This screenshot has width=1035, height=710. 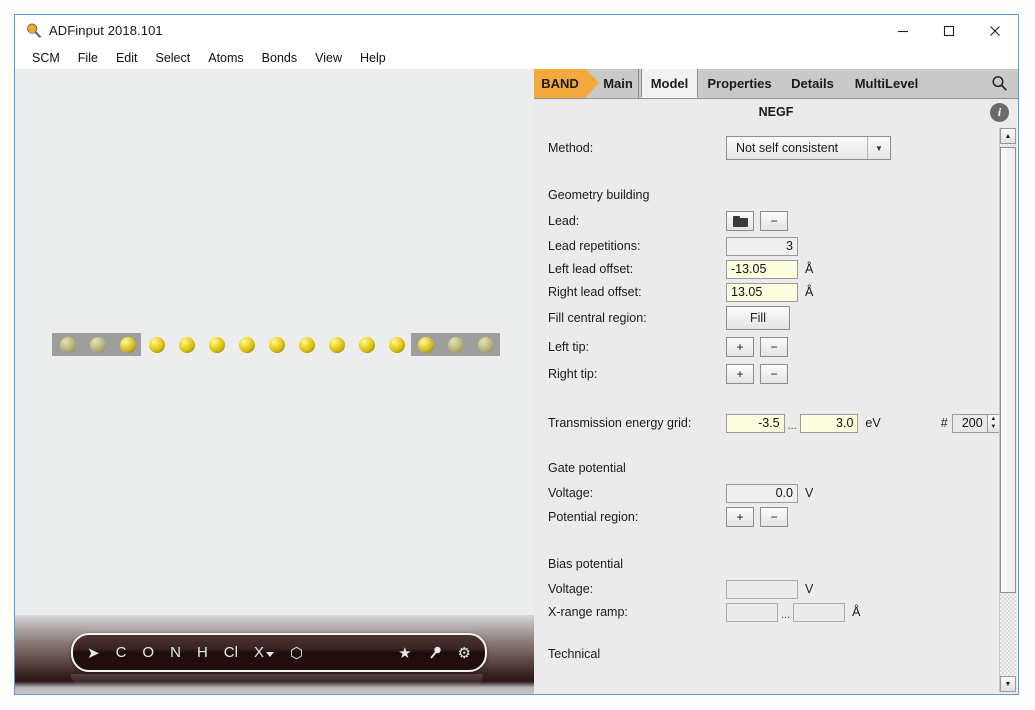 I want to click on favorites-tool: ★, so click(x=404, y=653).